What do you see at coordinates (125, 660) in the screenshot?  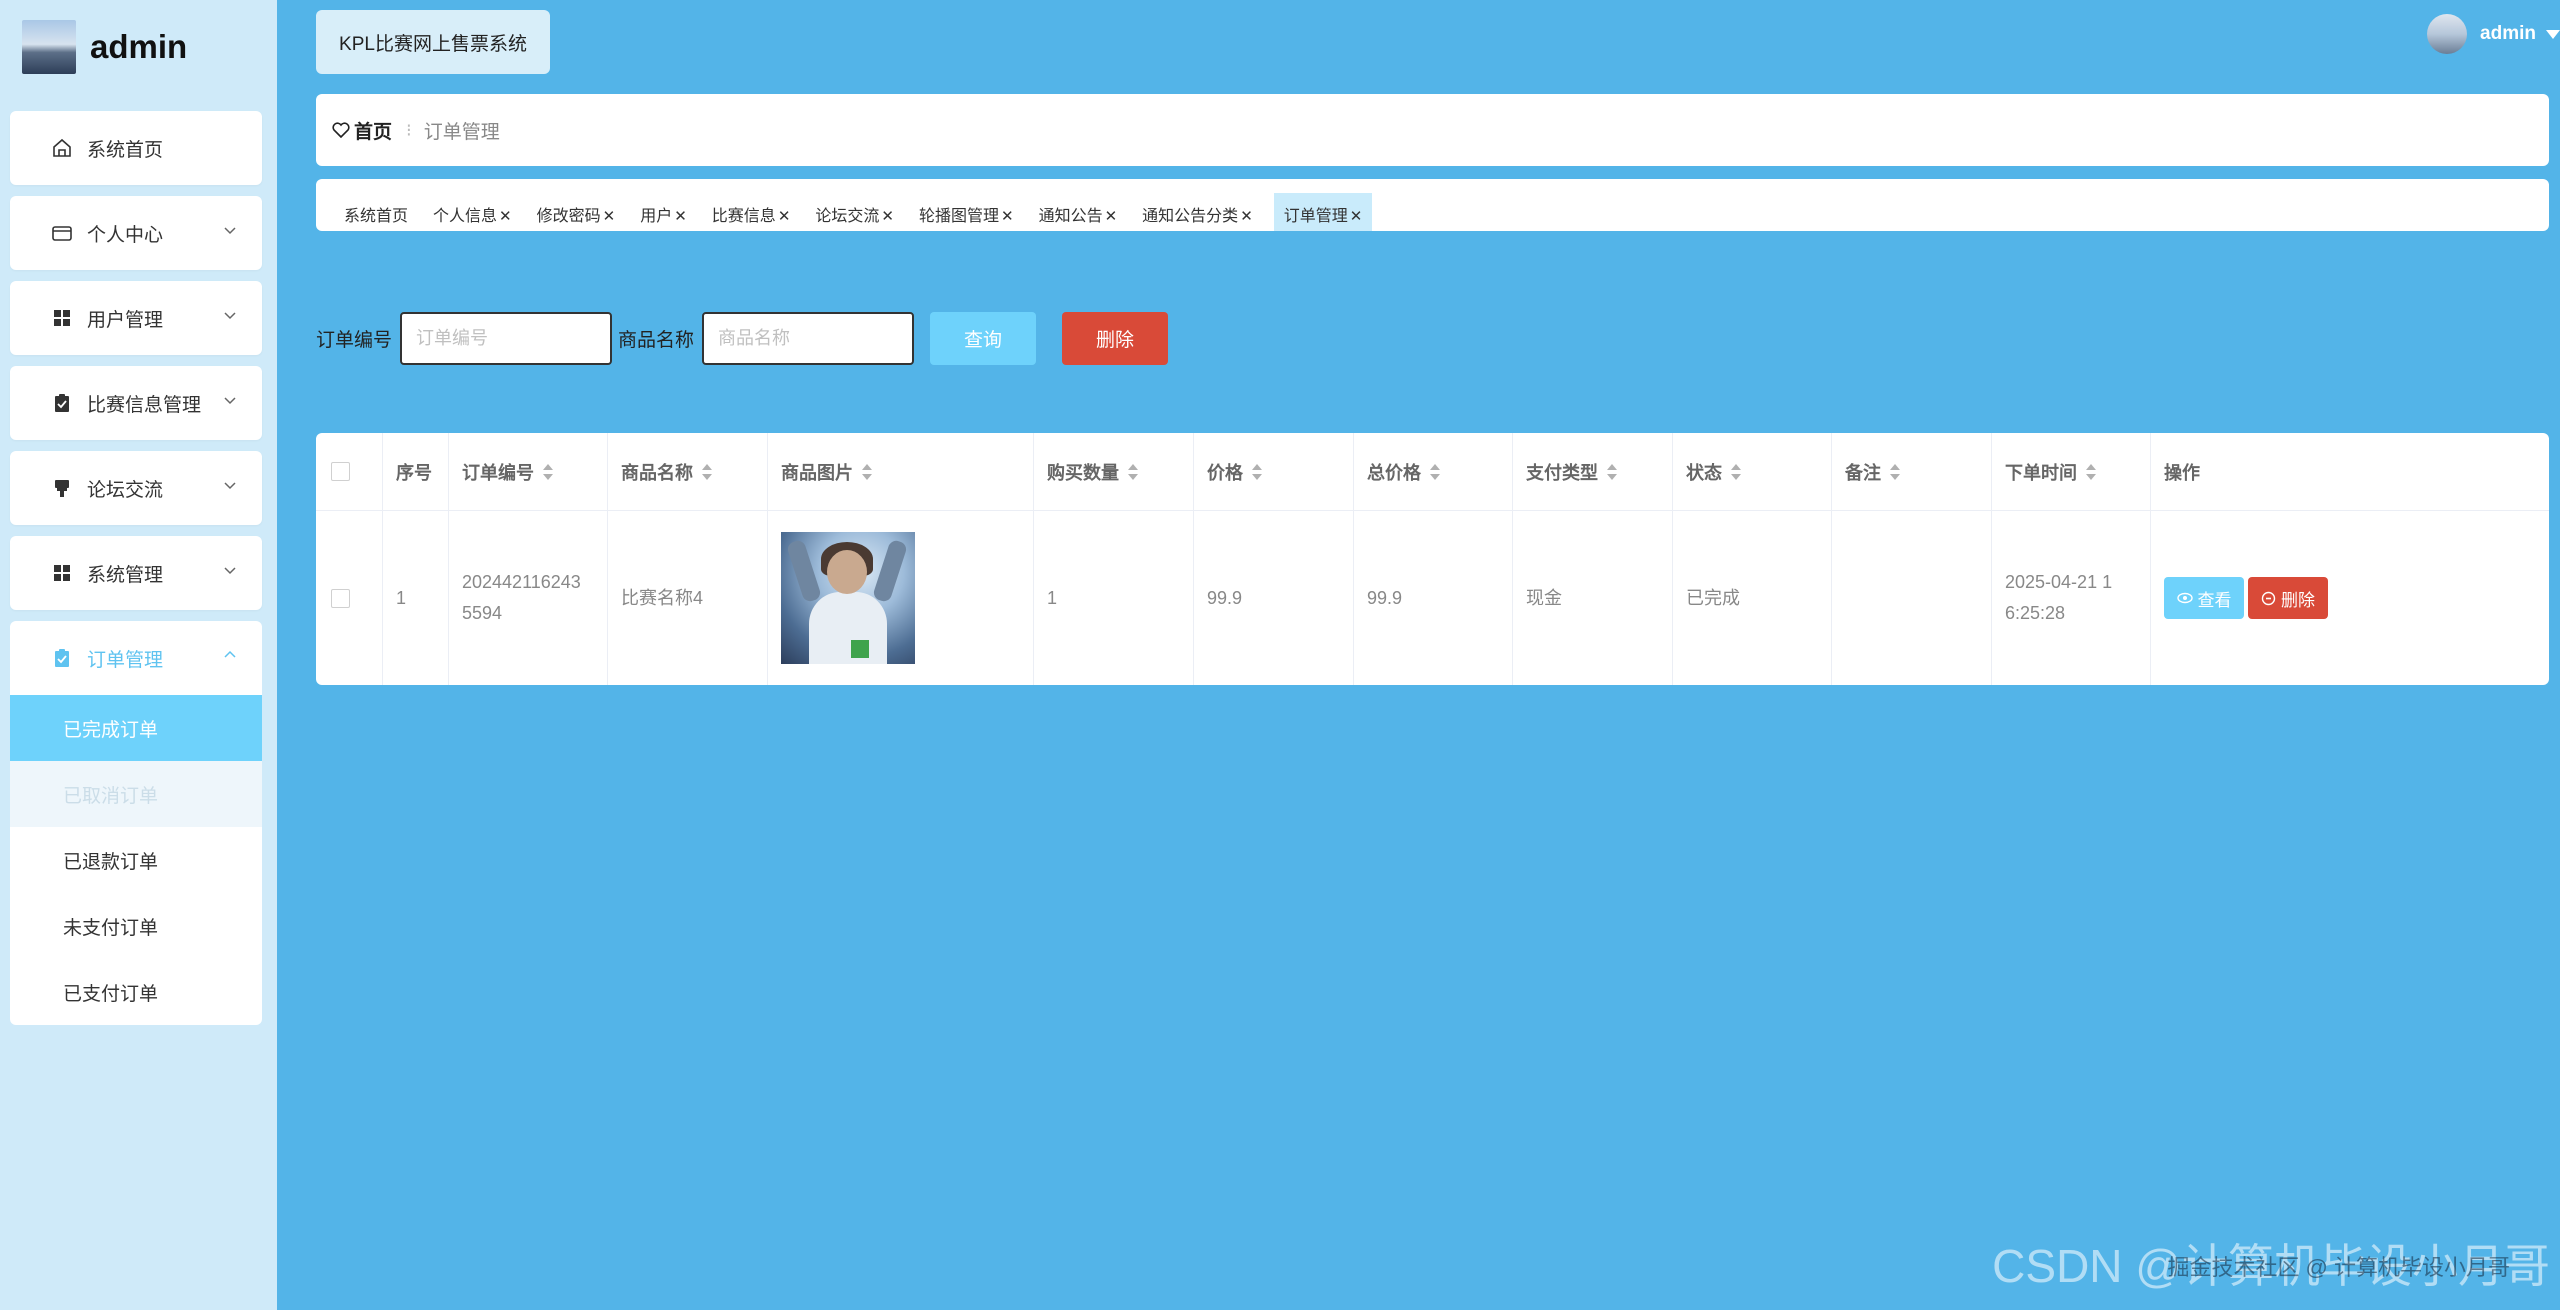 I see `sidebar-item-label: 订单管理` at bounding box center [125, 660].